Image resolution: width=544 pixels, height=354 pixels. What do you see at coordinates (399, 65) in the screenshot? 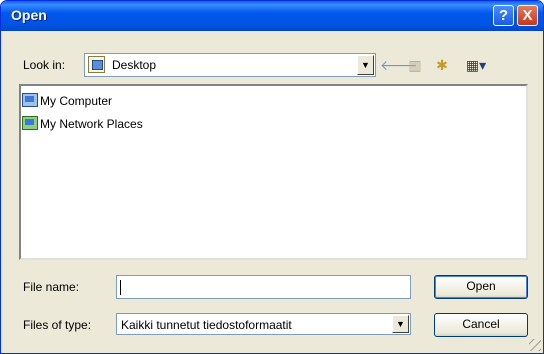
I see `back-button: 🡐` at bounding box center [399, 65].